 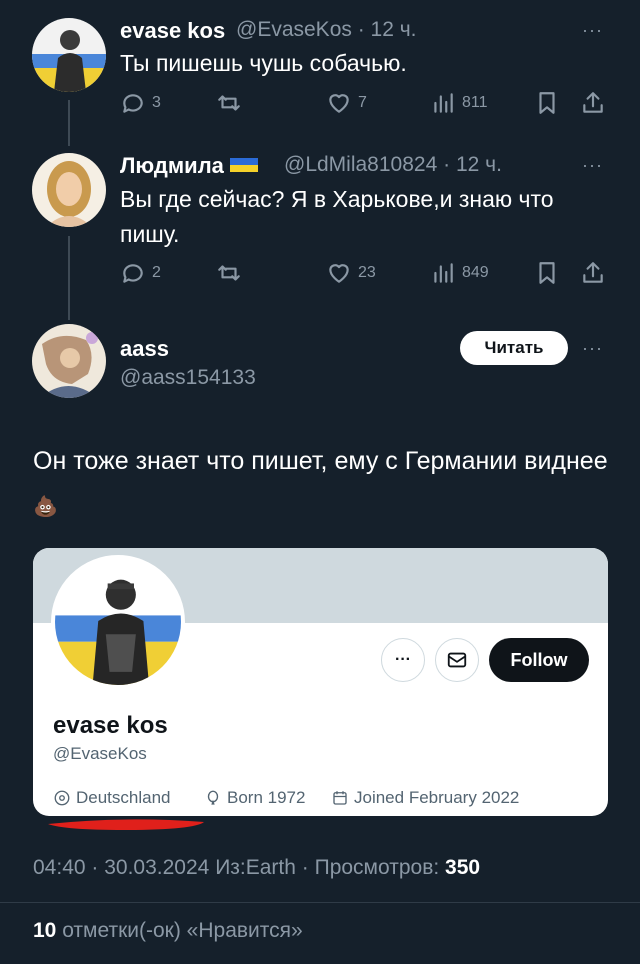 I want to click on tweet-author-handle: @LdMila810824 · 12 ч., so click(x=393, y=164).